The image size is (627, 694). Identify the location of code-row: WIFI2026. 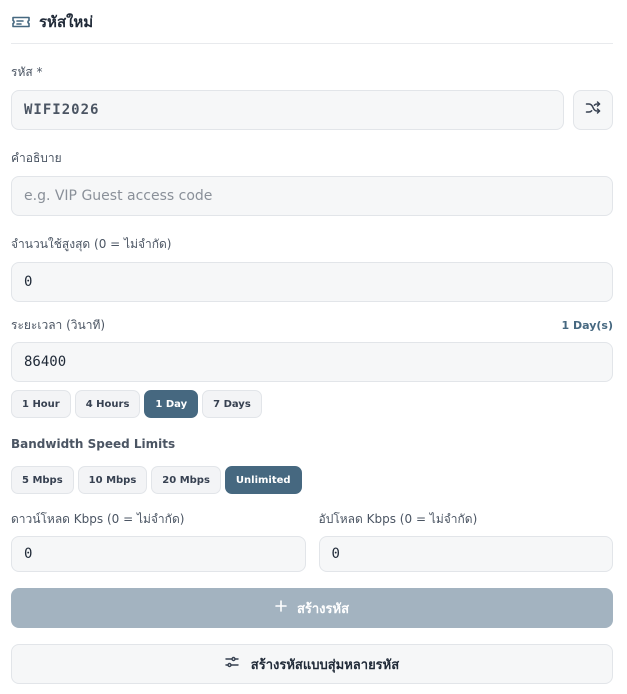
(312, 110).